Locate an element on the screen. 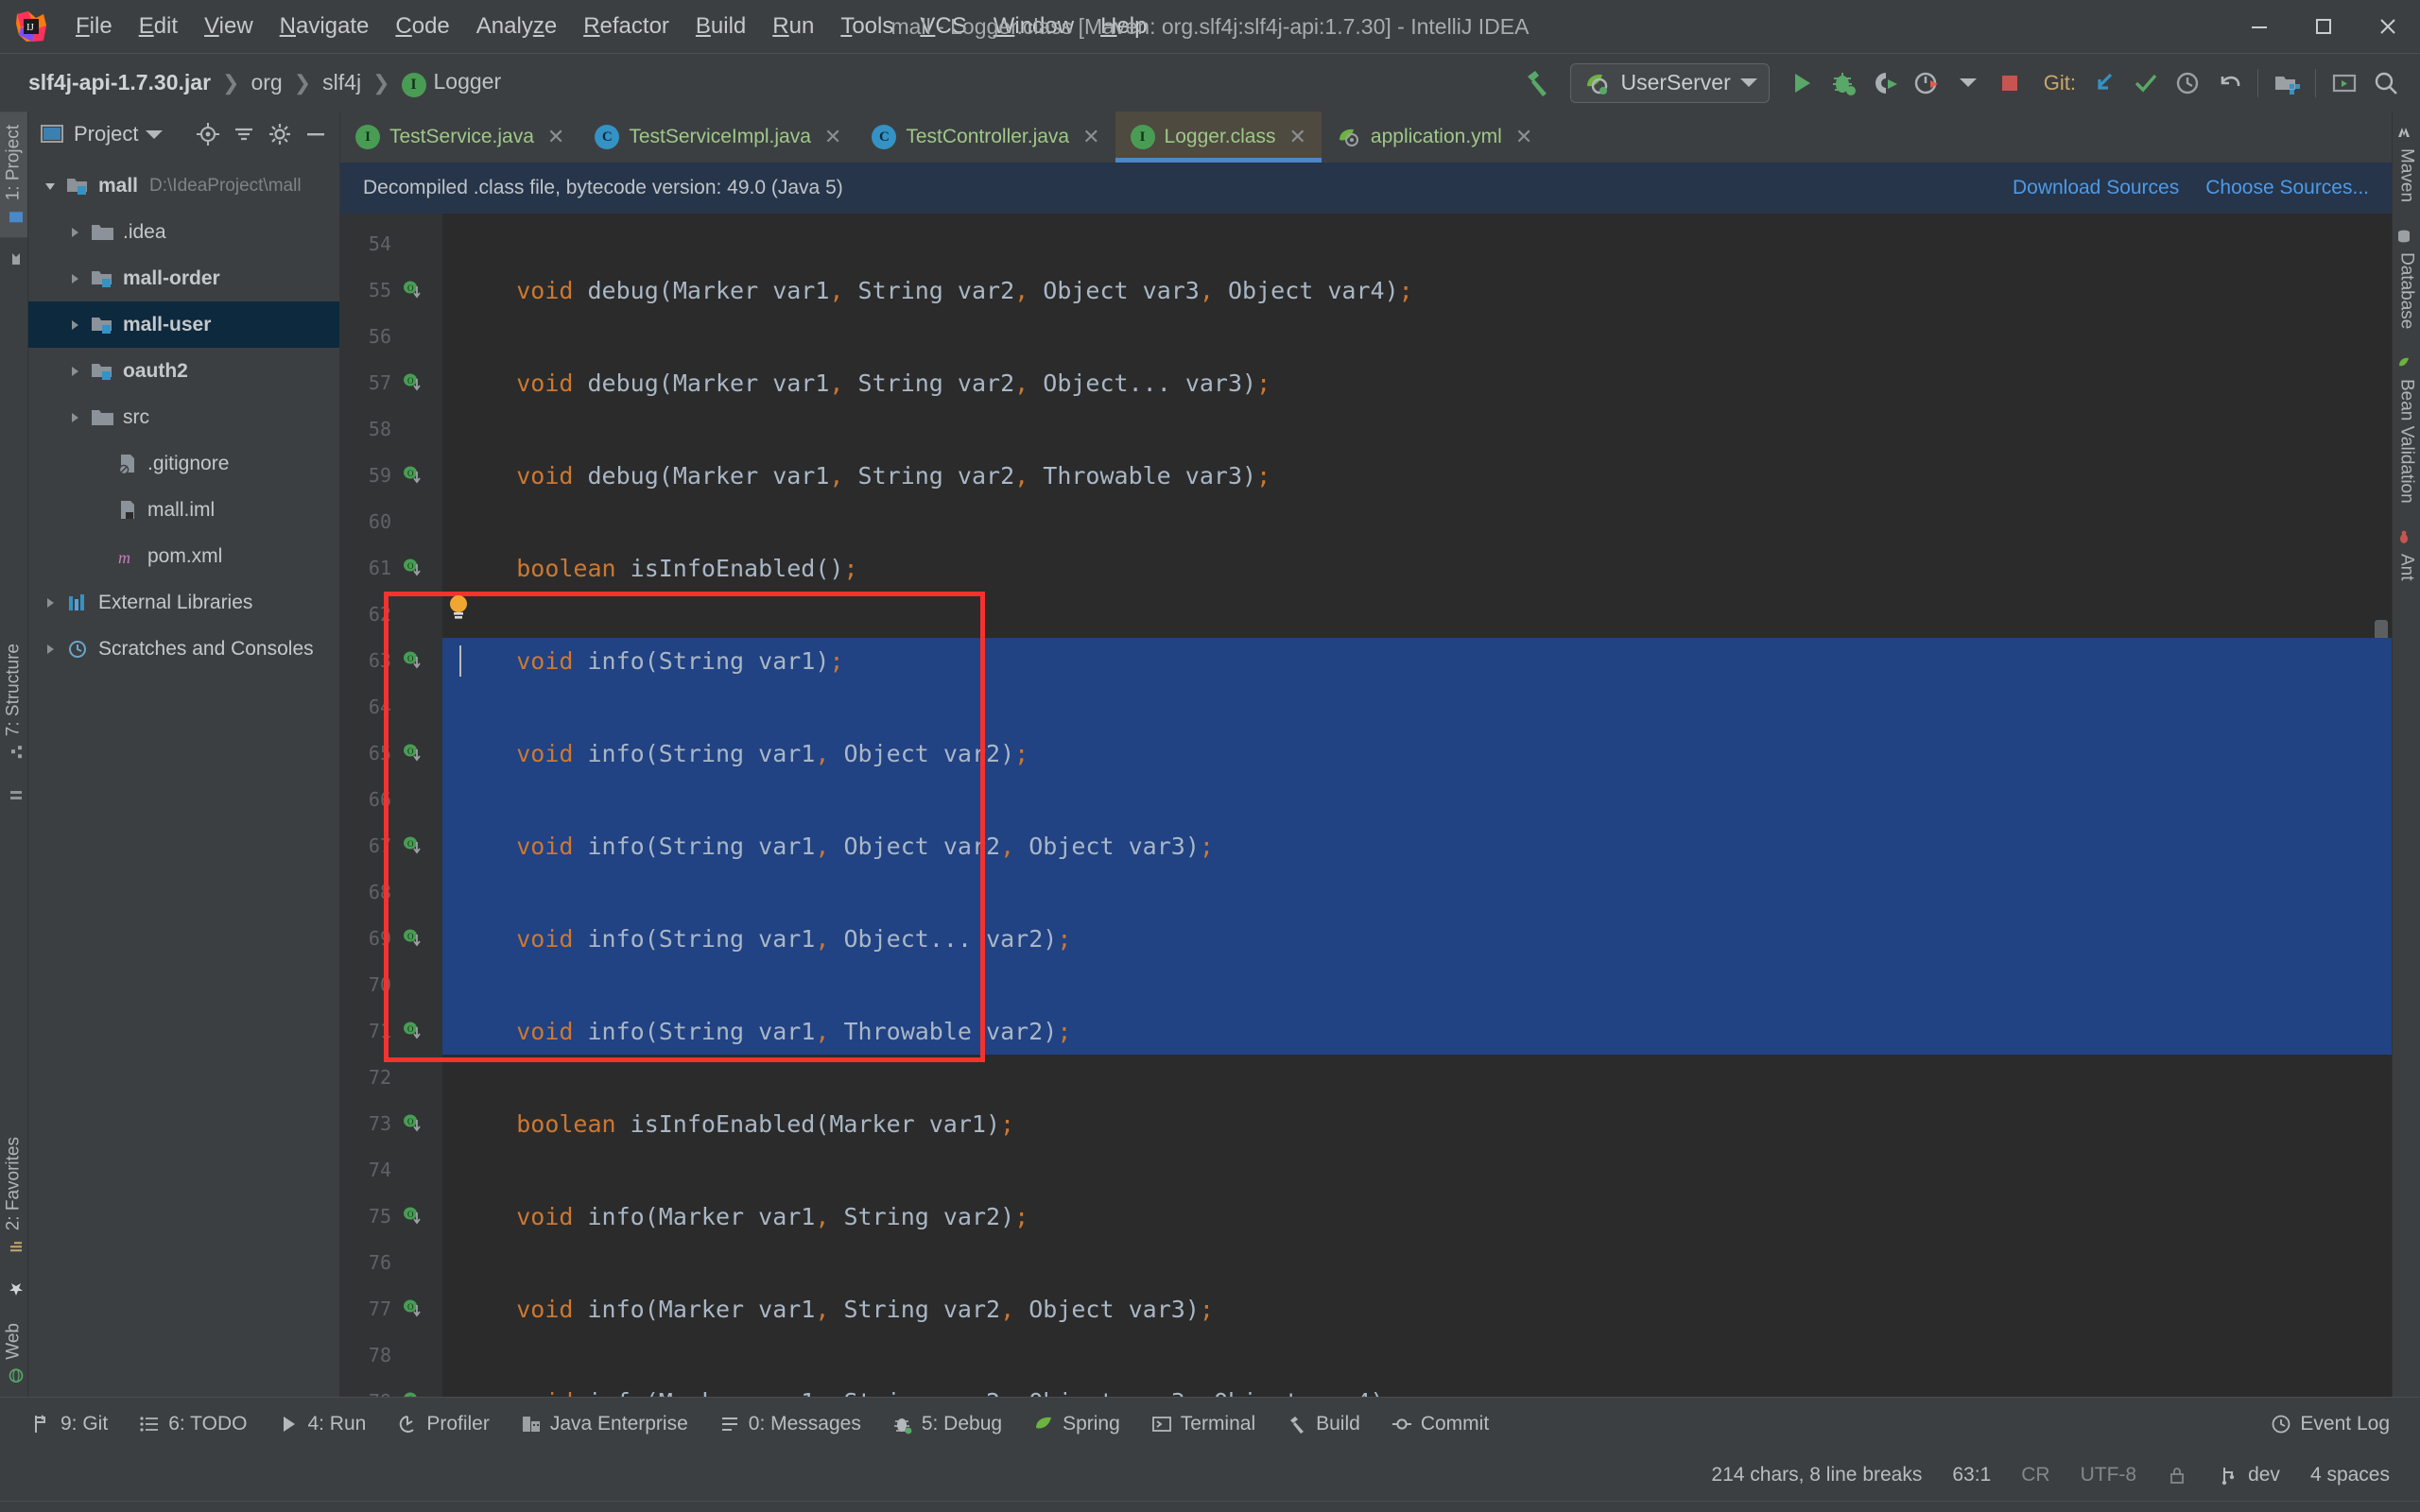 The image size is (2420, 1512). sidebar-item-ant is located at coordinates (13, 794).